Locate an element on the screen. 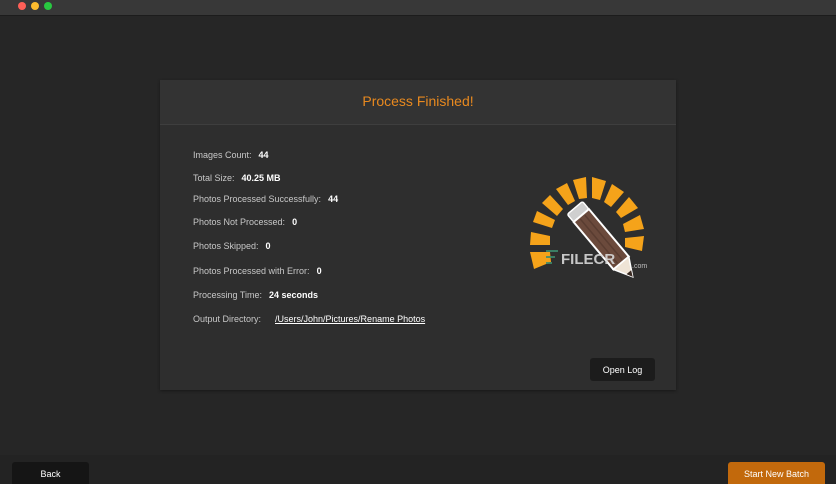 The width and height of the screenshot is (836, 484). stat-processed-successfully: Photos Processed Successfully: 44 is located at coordinates (265, 201).